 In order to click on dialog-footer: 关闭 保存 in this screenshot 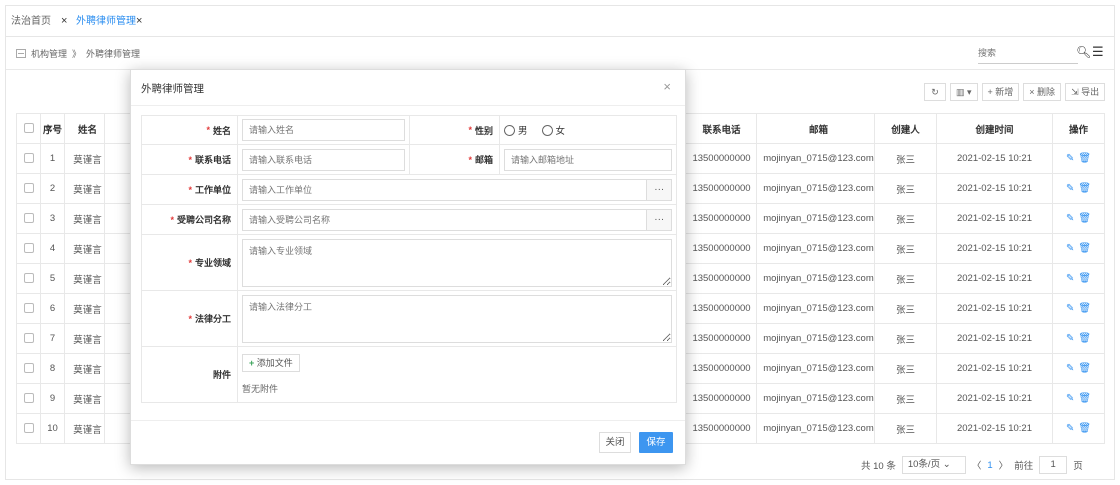, I will do `click(408, 442)`.